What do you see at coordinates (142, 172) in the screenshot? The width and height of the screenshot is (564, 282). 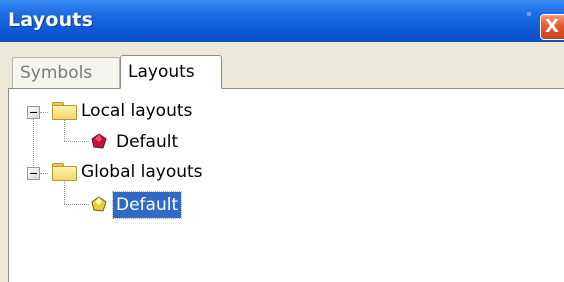 I see `tree-node-global-layouts: Global layouts` at bounding box center [142, 172].